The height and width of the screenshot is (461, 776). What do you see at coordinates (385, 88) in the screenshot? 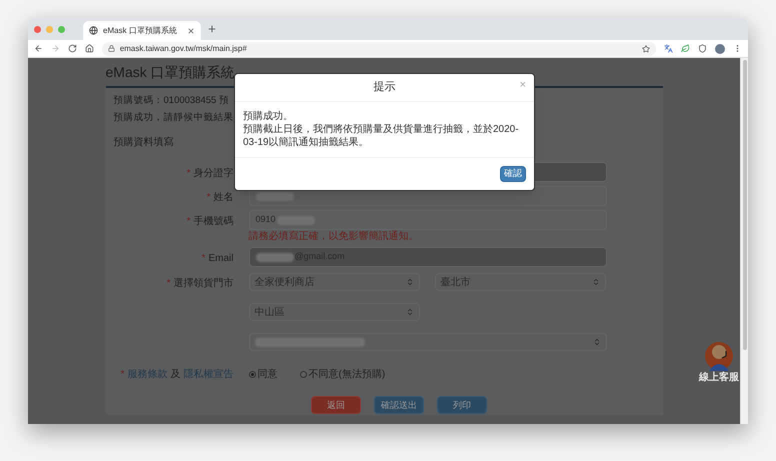
I see `dialog-title: 提示` at bounding box center [385, 88].